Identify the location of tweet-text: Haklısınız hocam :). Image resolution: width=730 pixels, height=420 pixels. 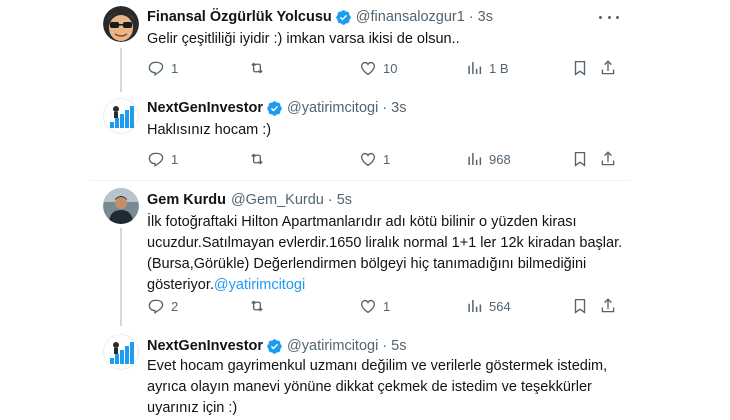
(209, 130).